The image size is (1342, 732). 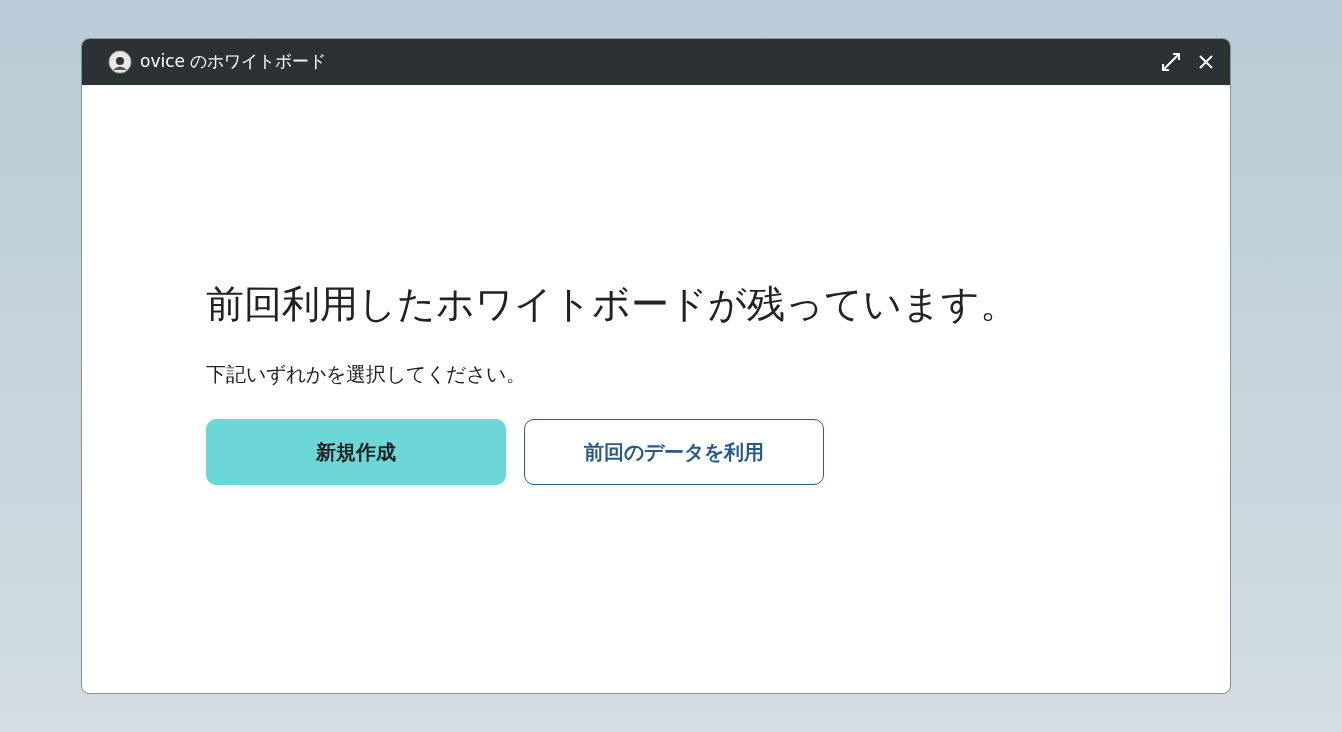 I want to click on heading: 前回利用したホワイトボードが残っています。, so click(x=612, y=304).